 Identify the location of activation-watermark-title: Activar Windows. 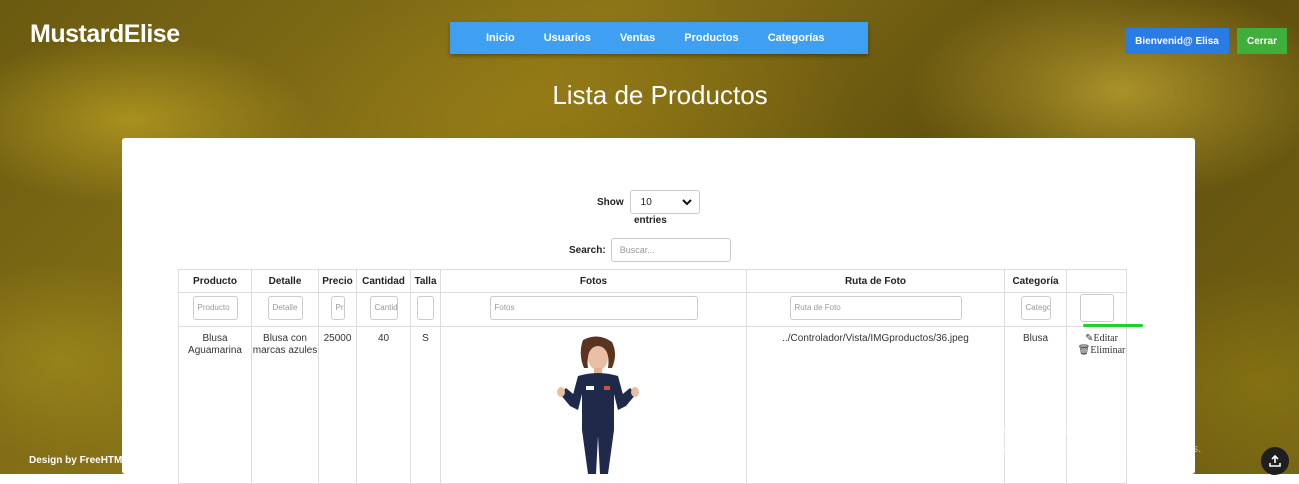
(1056, 431).